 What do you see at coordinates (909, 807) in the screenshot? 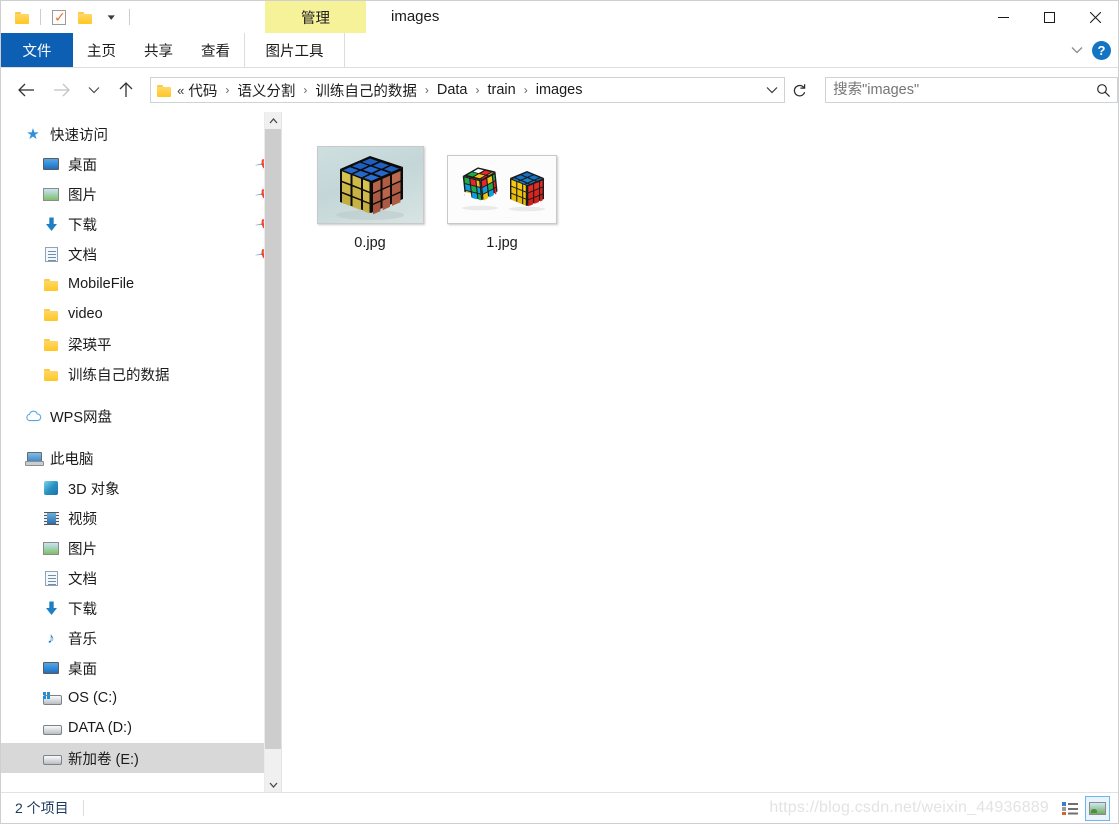
I see `csdn-watermark: https://blog.csdn.net/weixin_44936889` at bounding box center [909, 807].